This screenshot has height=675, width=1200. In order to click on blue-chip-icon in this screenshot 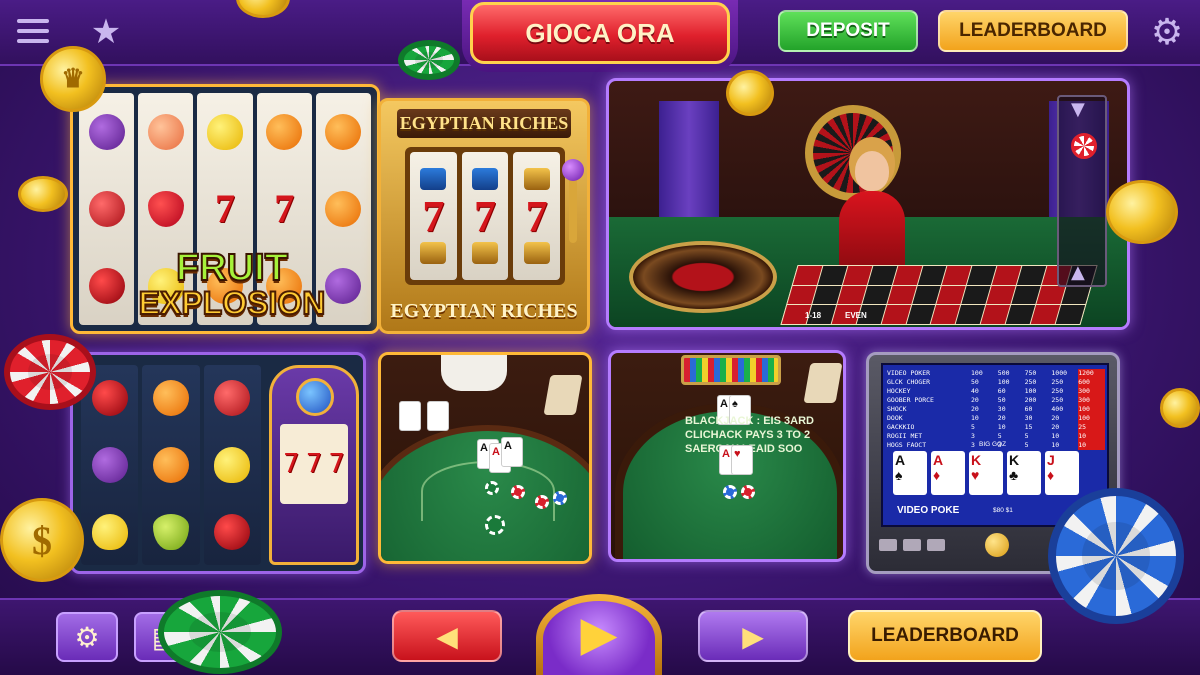, I will do `click(1116, 556)`.